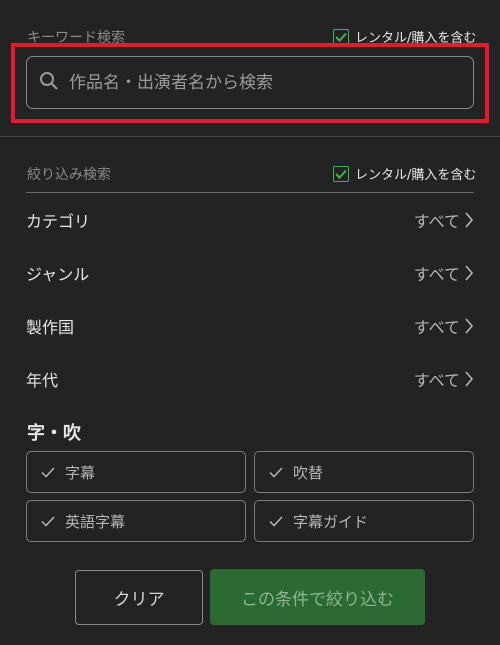  What do you see at coordinates (95, 521) in the screenshot?
I see `option-label: 英語字幕` at bounding box center [95, 521].